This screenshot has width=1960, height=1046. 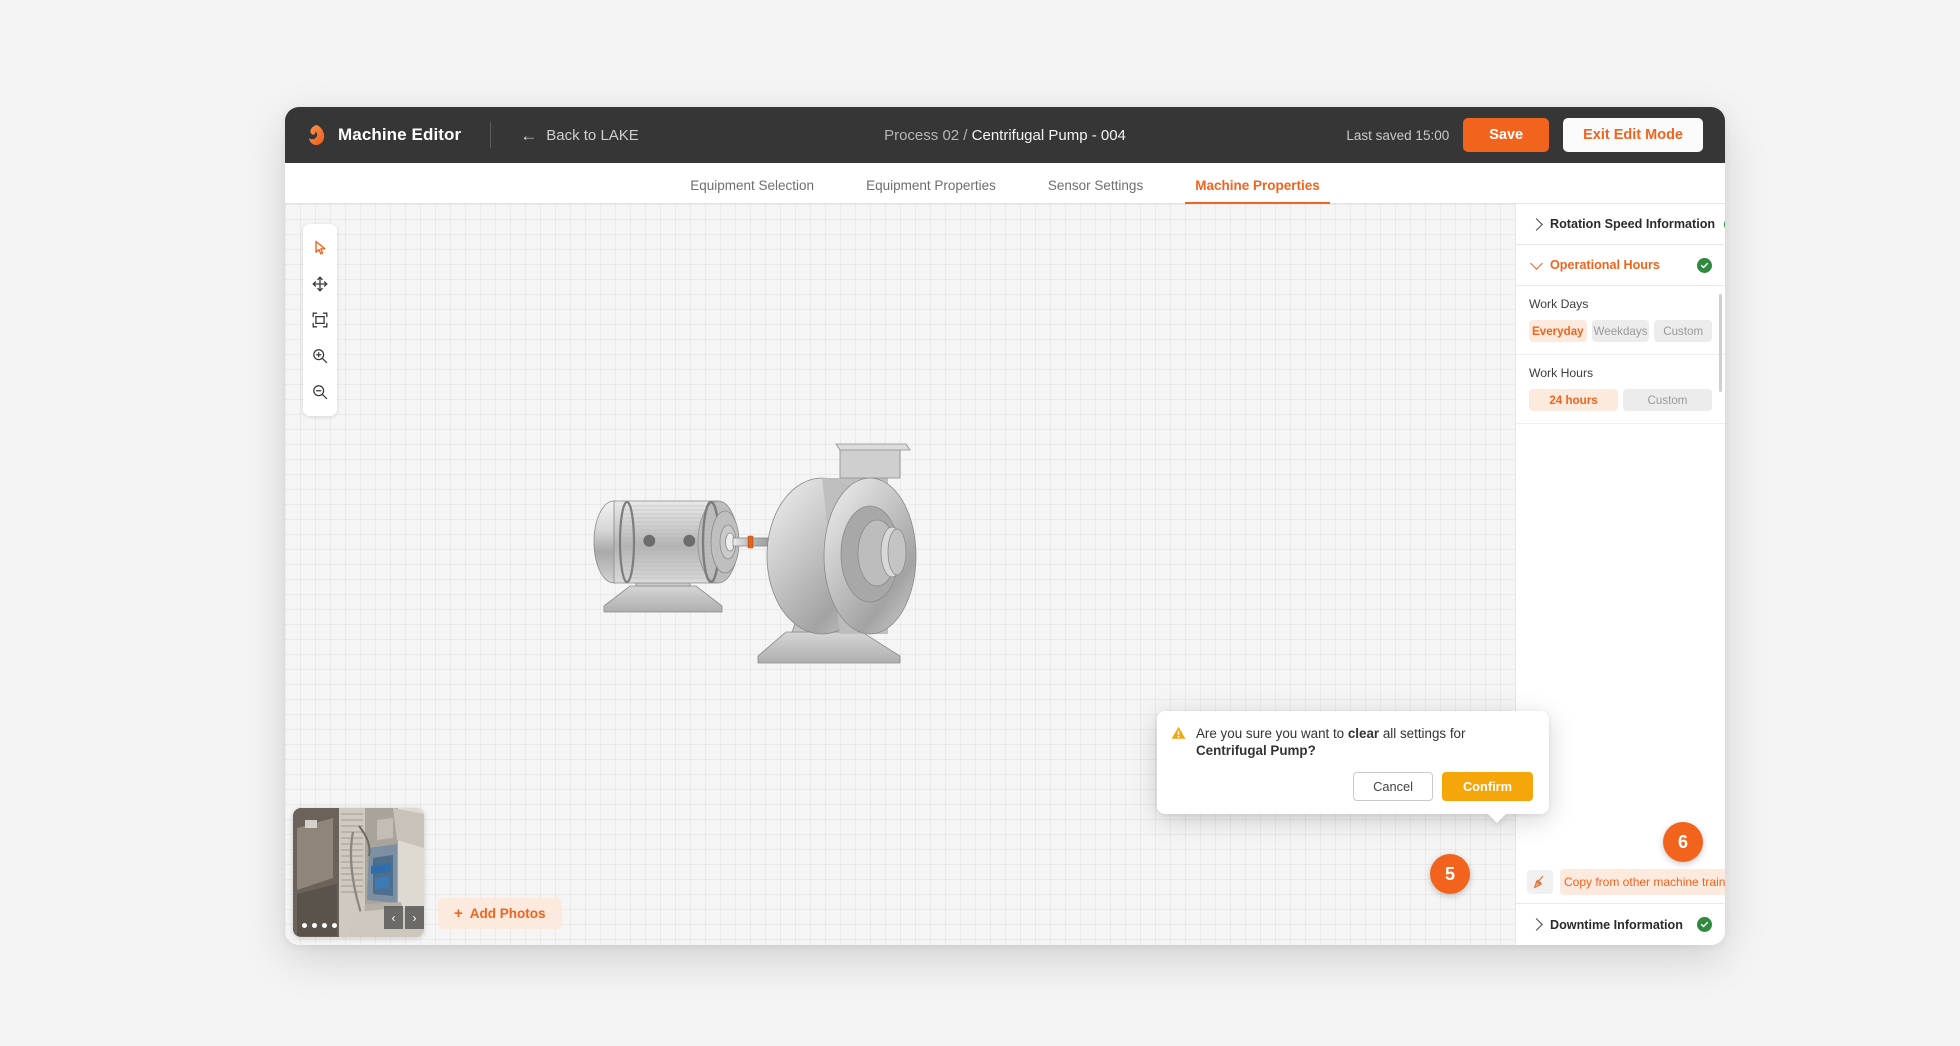 What do you see at coordinates (1573, 400) in the screenshot?
I see `work-hours-option-24-hours: 24 hours` at bounding box center [1573, 400].